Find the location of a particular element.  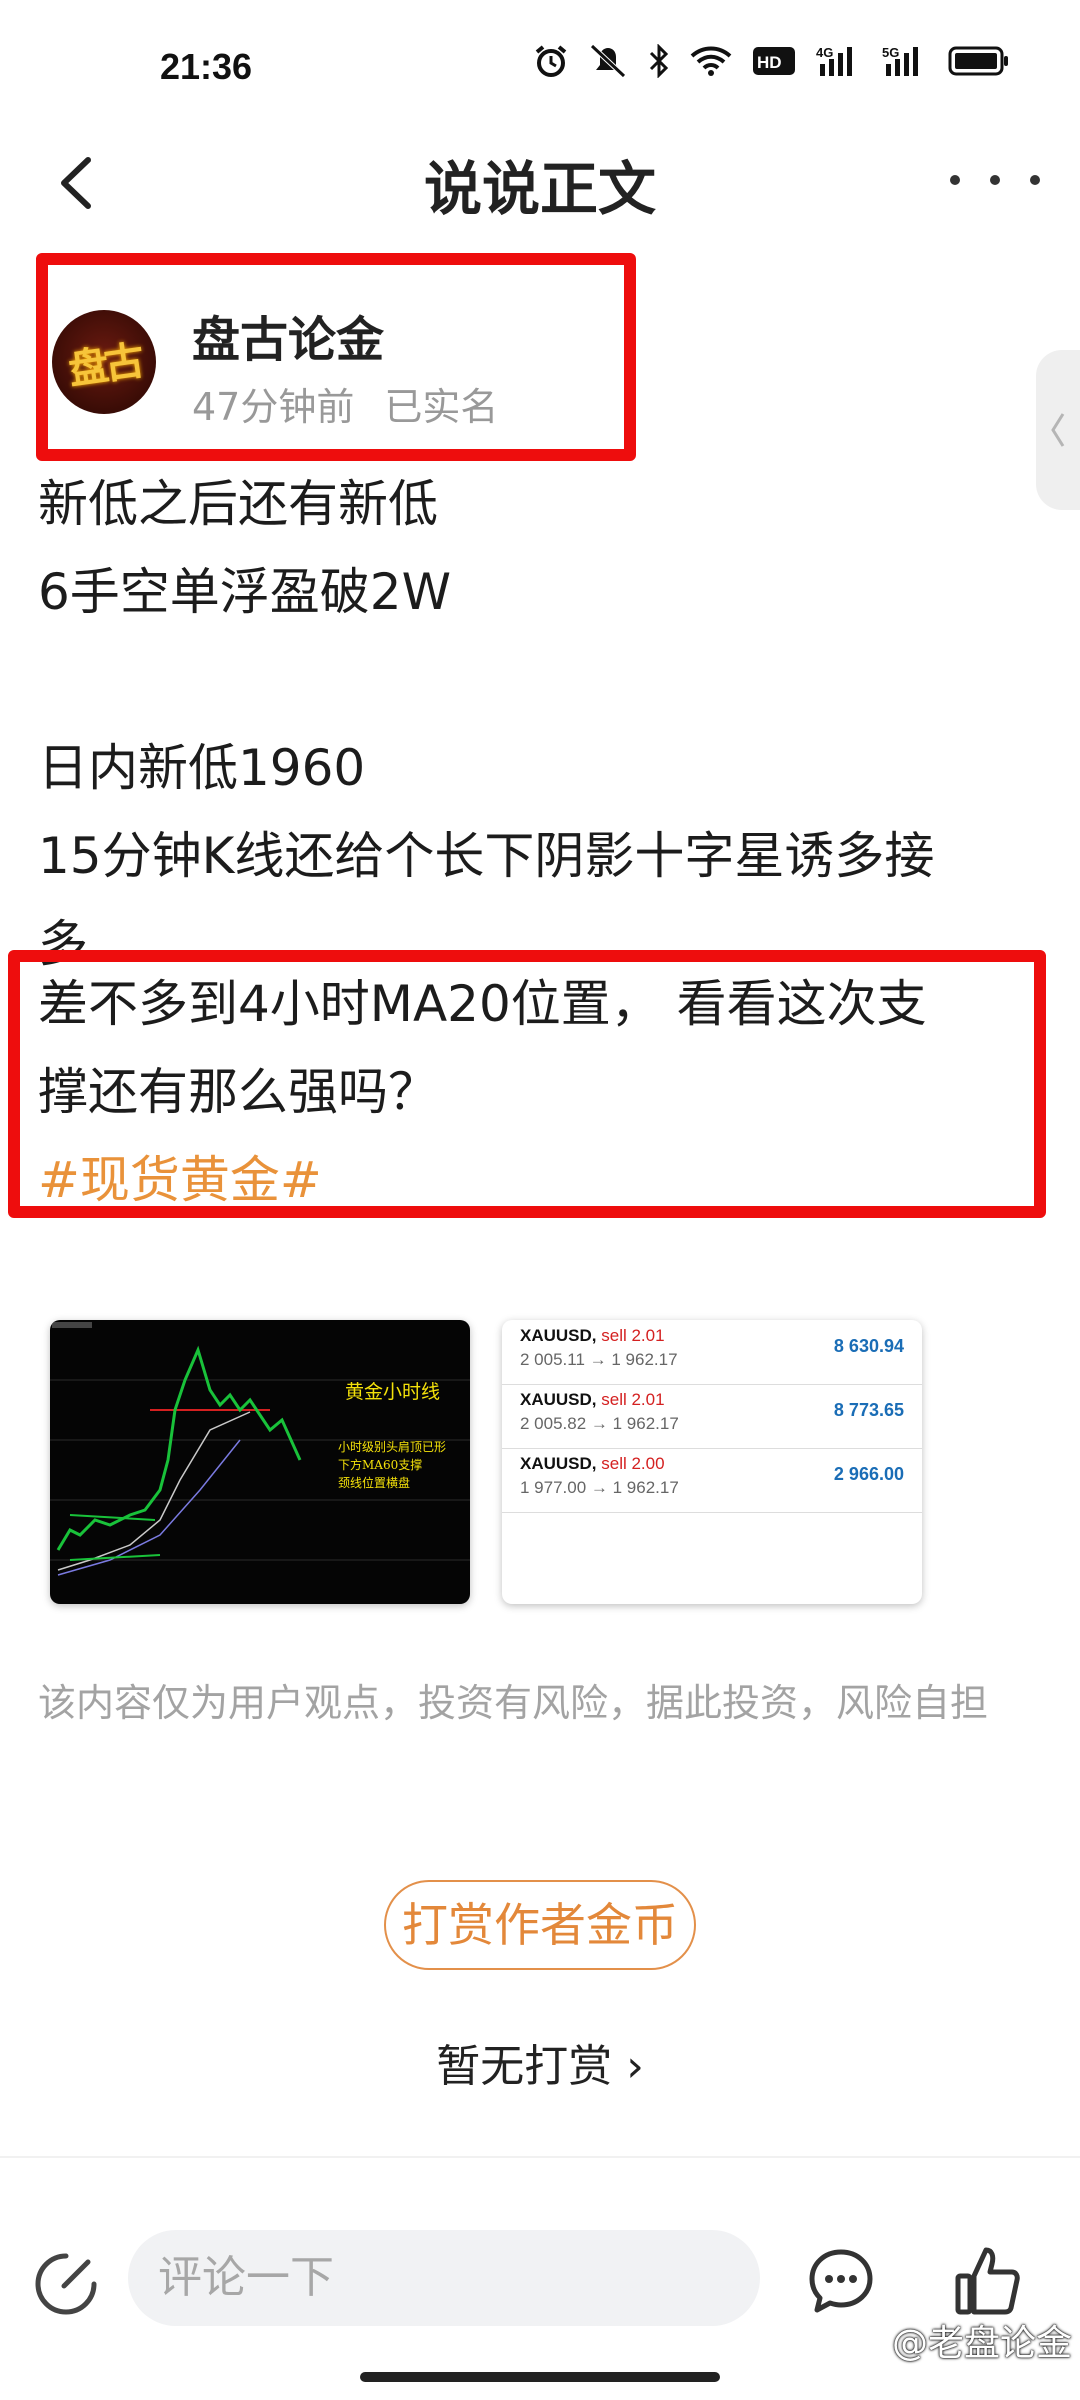

status-bar: 21:36 HD 4G 5G is located at coordinates (540, 65).